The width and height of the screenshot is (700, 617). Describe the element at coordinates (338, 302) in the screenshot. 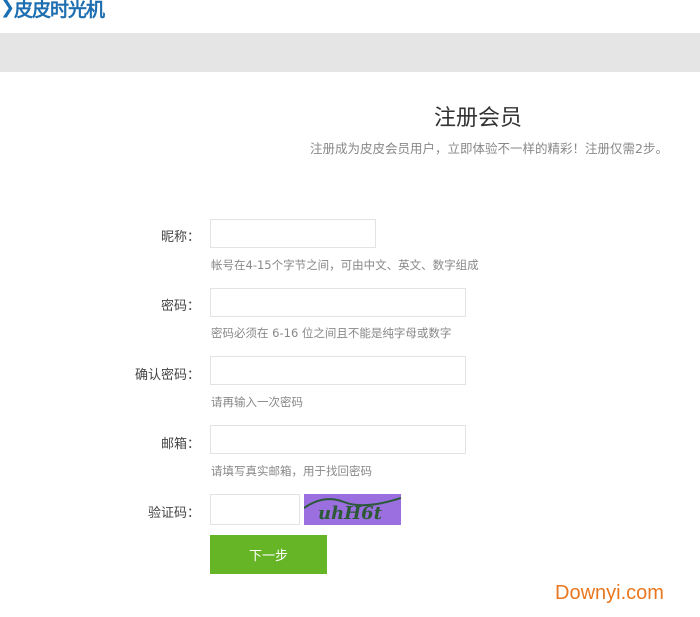

I see `password-input` at that location.